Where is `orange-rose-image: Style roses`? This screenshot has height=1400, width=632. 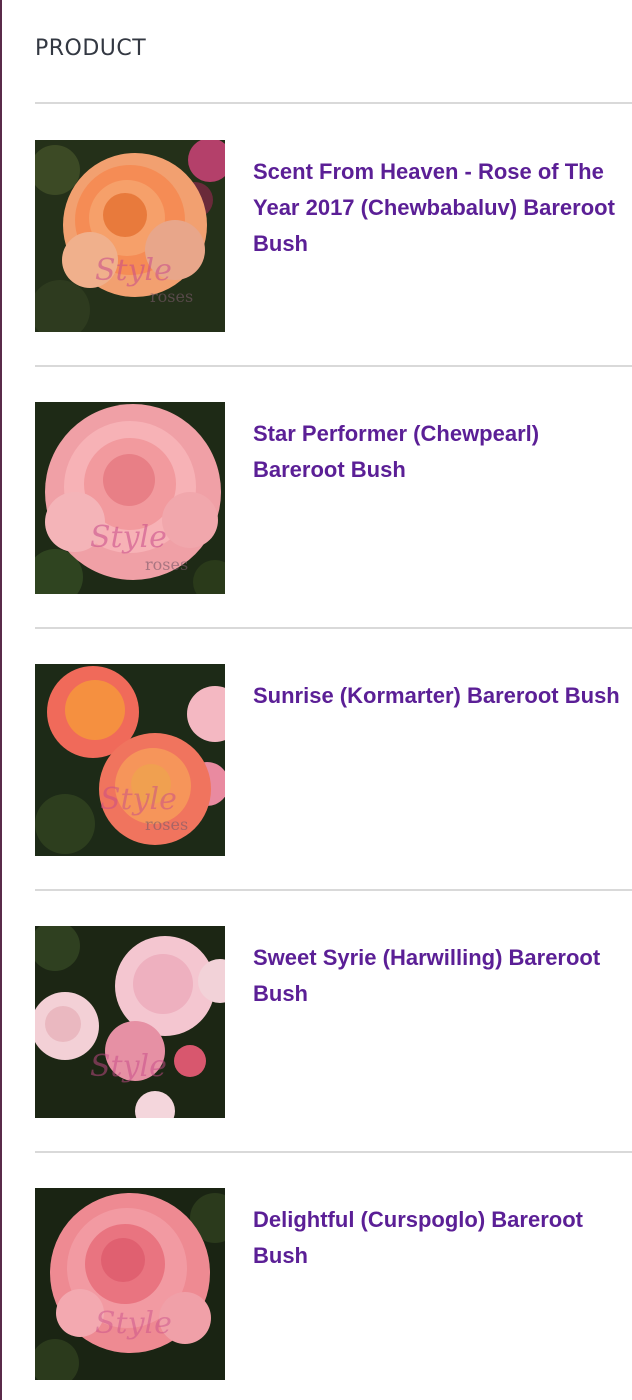 orange-rose-image: Style roses is located at coordinates (130, 236).